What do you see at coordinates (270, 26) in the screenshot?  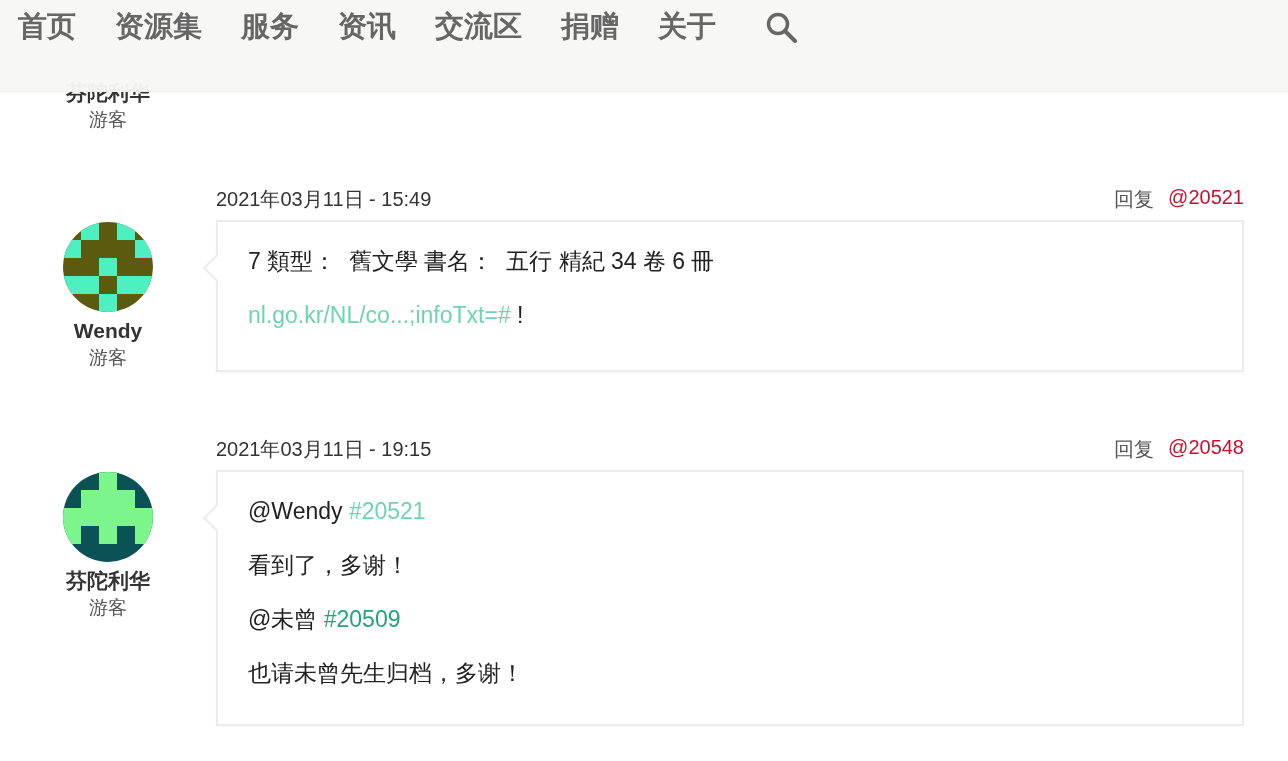 I see `nav-link: 服务` at bounding box center [270, 26].